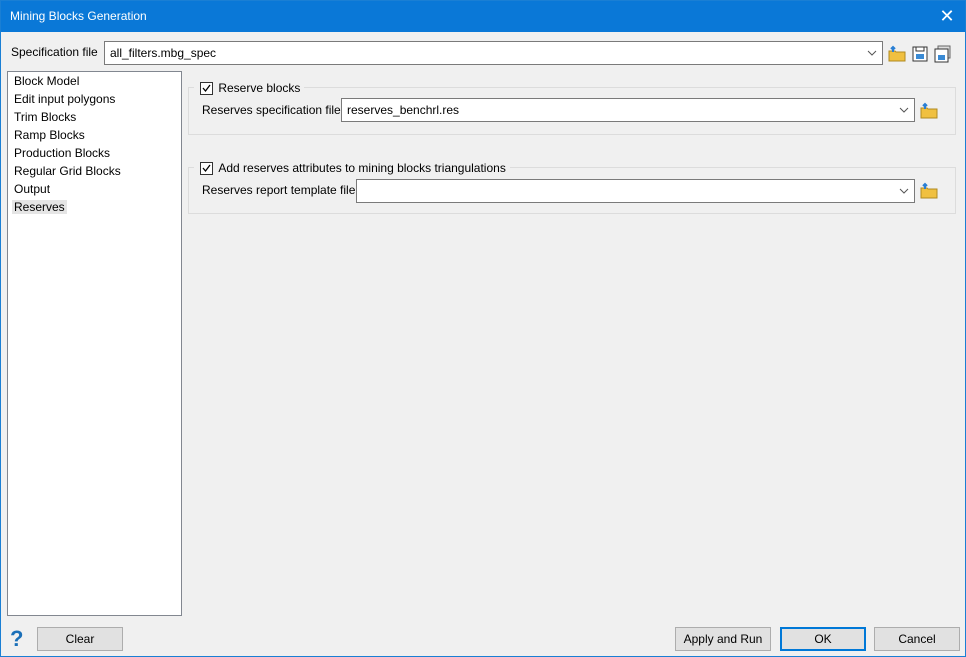 The height and width of the screenshot is (657, 966). What do you see at coordinates (259, 87) in the screenshot?
I see `reserve-blocks-label: Reserve blocks` at bounding box center [259, 87].